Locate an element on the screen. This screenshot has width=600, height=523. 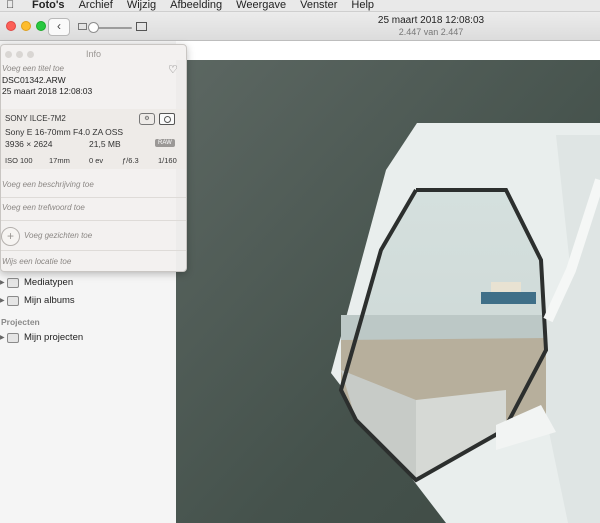
title-field: Voeg een titel toe is located at coordinates (33, 68).